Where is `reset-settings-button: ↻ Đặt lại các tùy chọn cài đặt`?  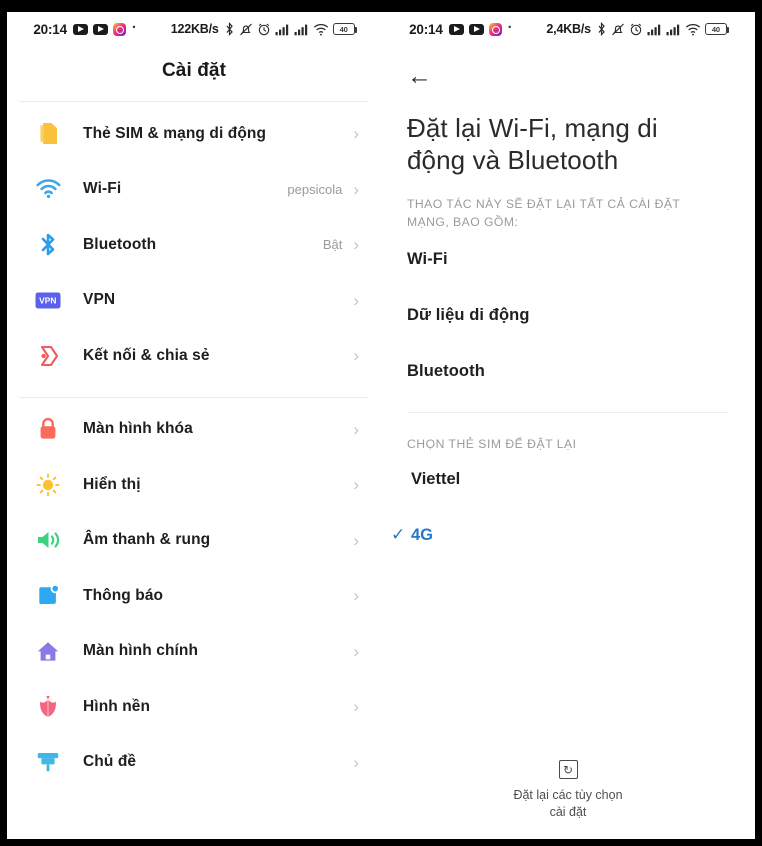 reset-settings-button: ↻ Đặt lại các tùy chọn cài đặt is located at coordinates (568, 790).